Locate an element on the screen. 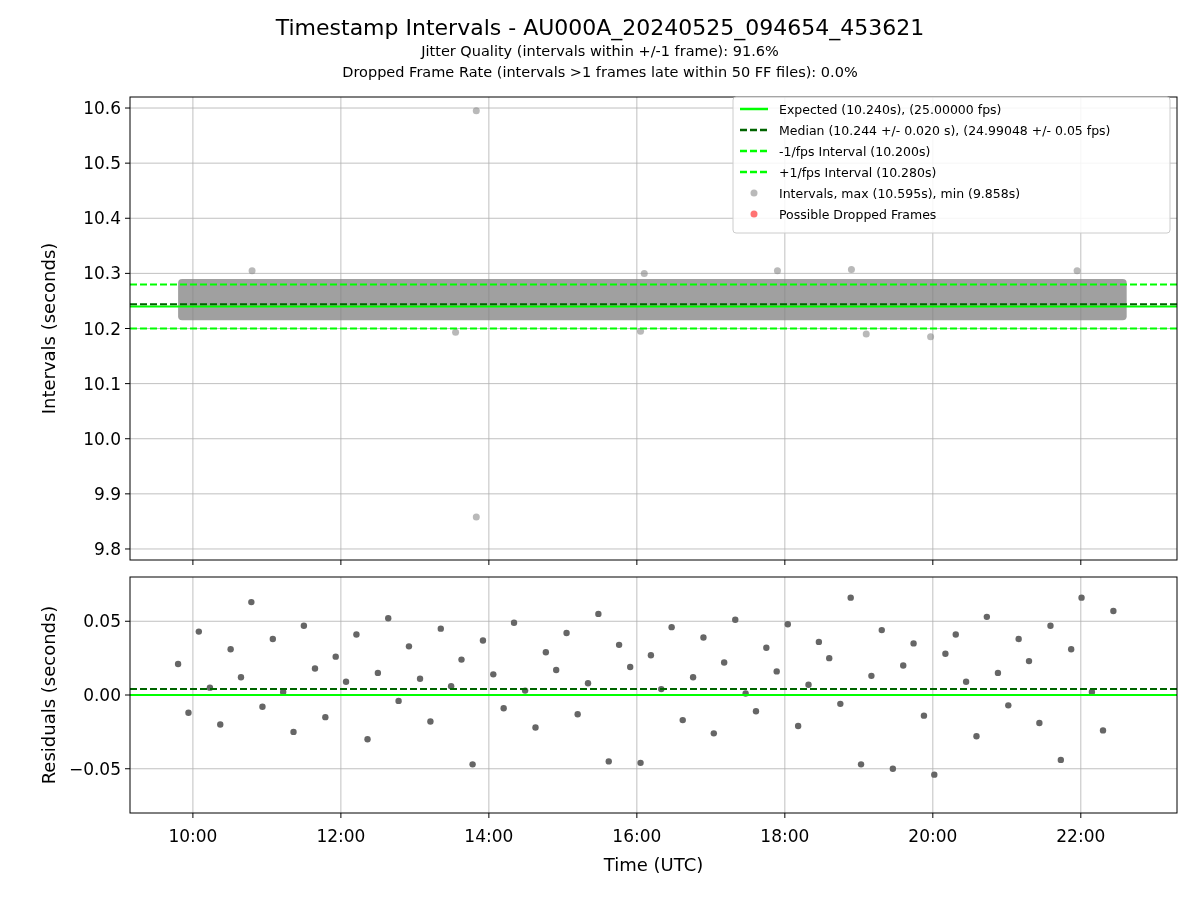 The image size is (1200, 900). x-tick-label: 14:00 is located at coordinates (489, 836).